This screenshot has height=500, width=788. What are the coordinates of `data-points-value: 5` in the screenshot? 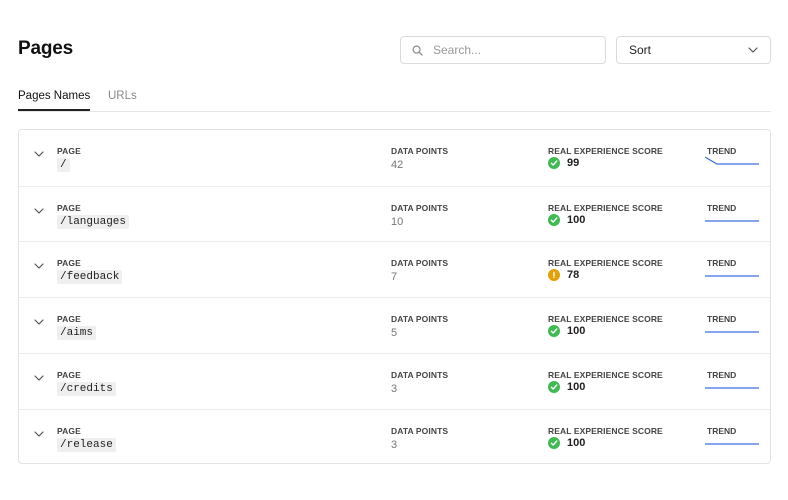 It's located at (394, 333).